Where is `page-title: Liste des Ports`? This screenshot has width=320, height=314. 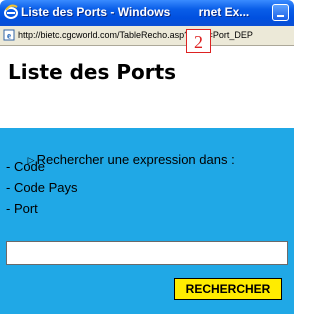
page-title: Liste des Ports is located at coordinates (92, 72).